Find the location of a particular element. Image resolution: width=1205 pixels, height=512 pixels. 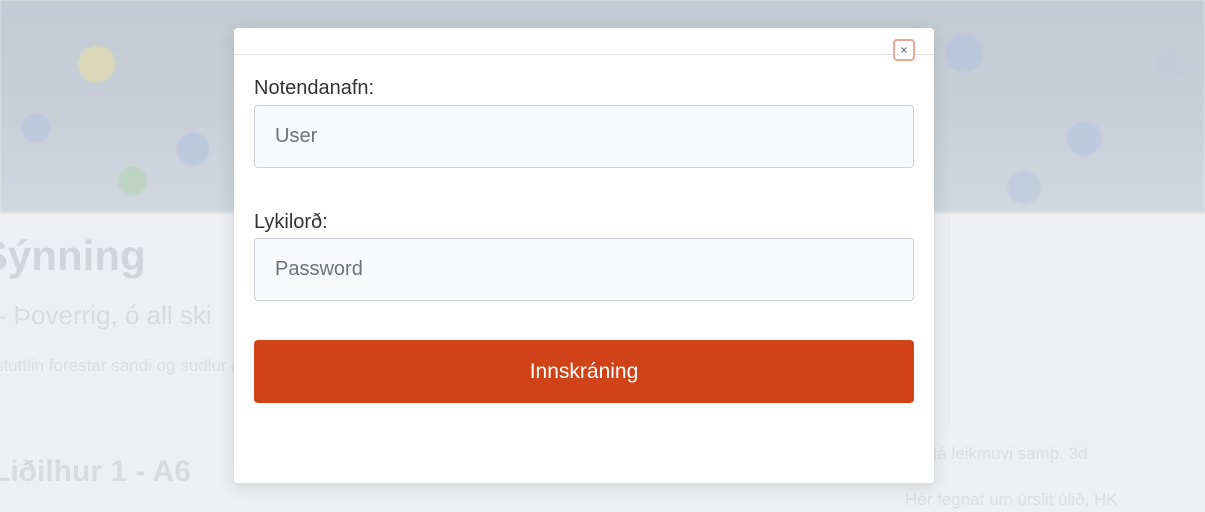

login-button: Innskráning is located at coordinates (584, 371).